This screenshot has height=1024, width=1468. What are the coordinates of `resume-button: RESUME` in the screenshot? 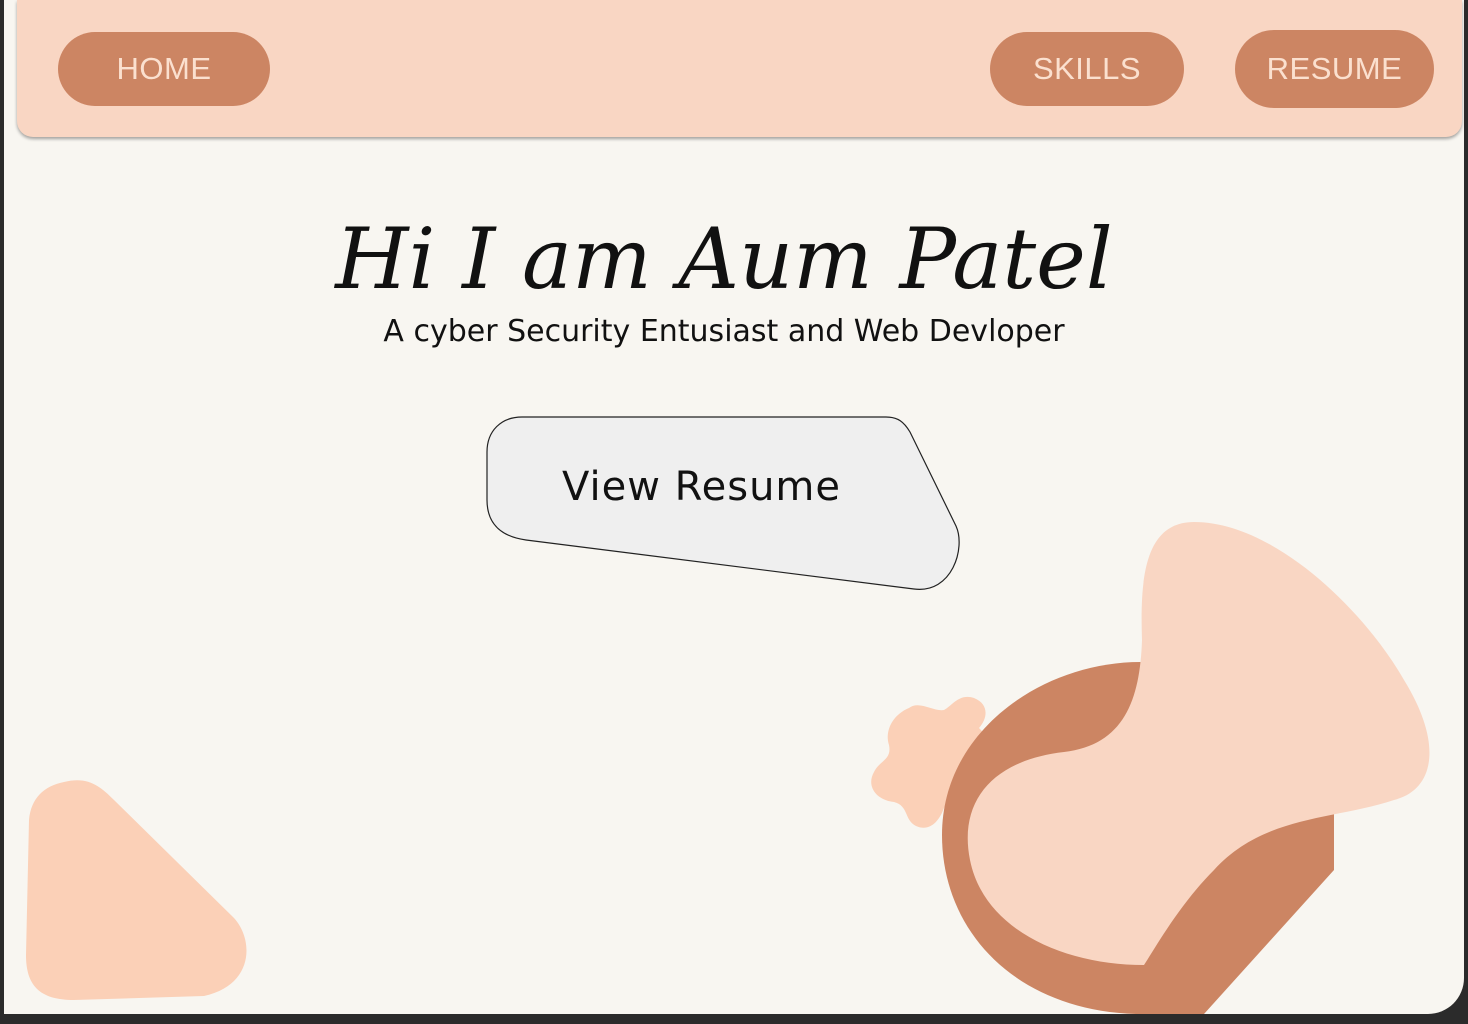 It's located at (1334, 69).